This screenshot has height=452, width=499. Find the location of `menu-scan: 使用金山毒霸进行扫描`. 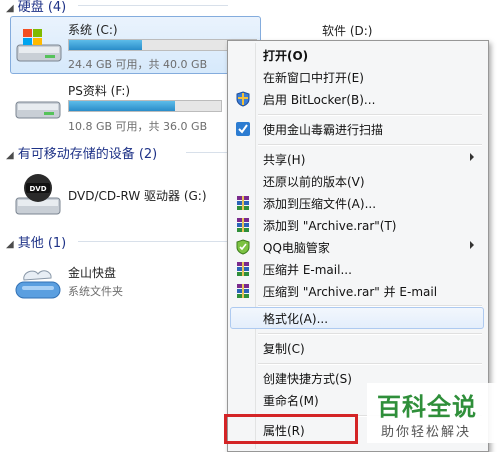

menu-scan: 使用金山毒霸进行扫描 is located at coordinates (357, 129).